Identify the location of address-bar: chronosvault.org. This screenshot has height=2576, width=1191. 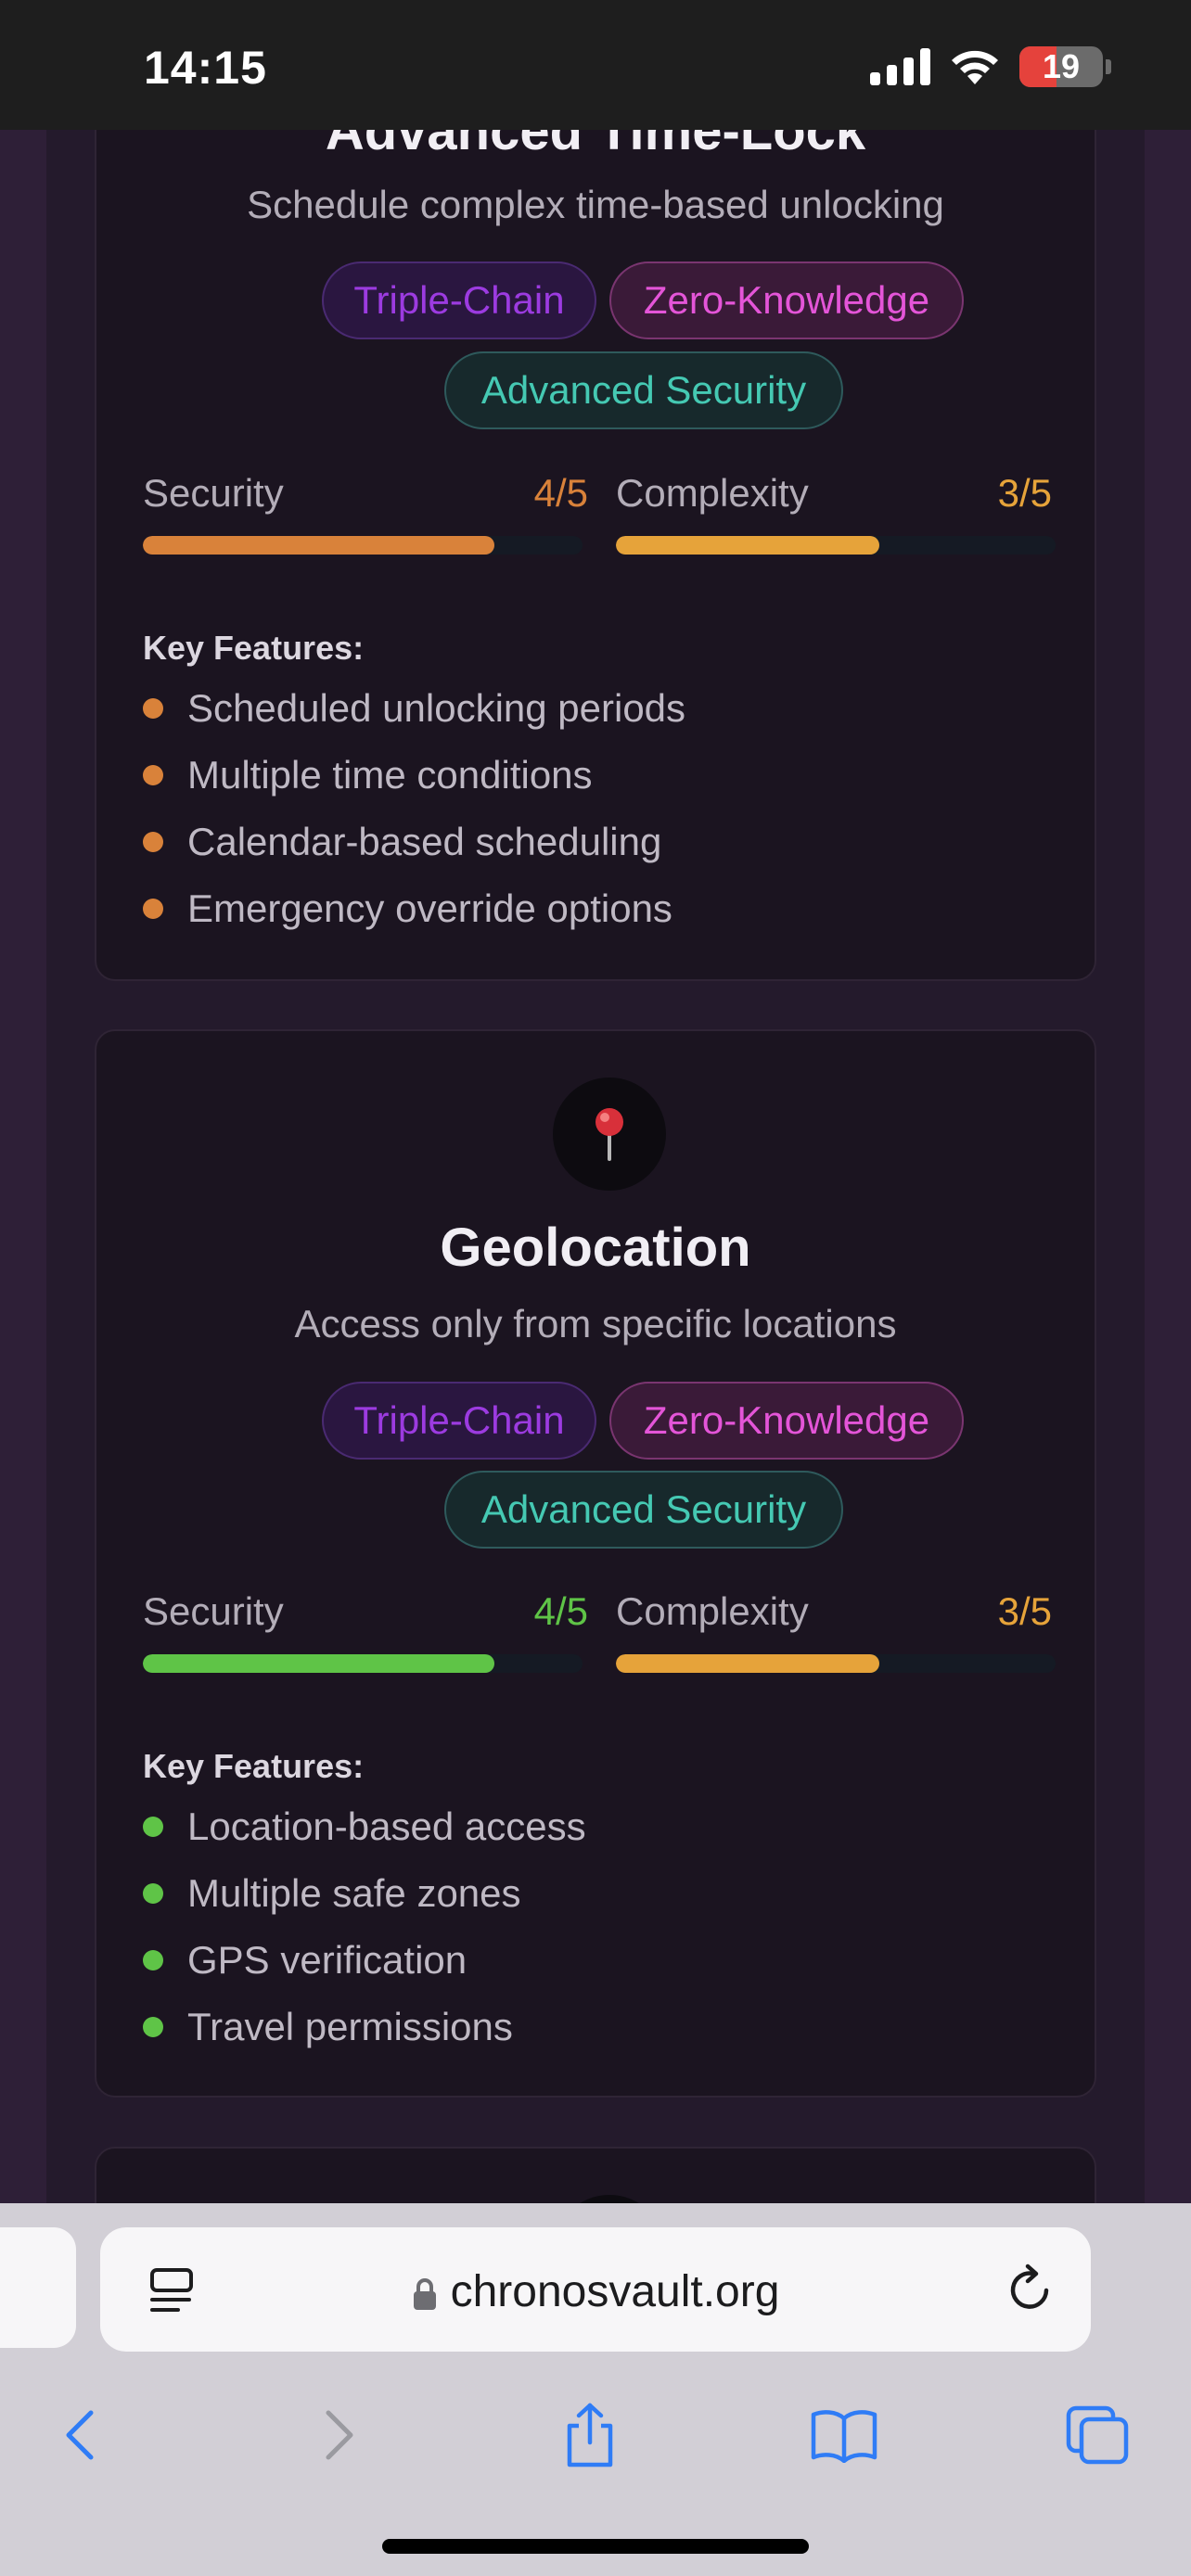
(595, 2289).